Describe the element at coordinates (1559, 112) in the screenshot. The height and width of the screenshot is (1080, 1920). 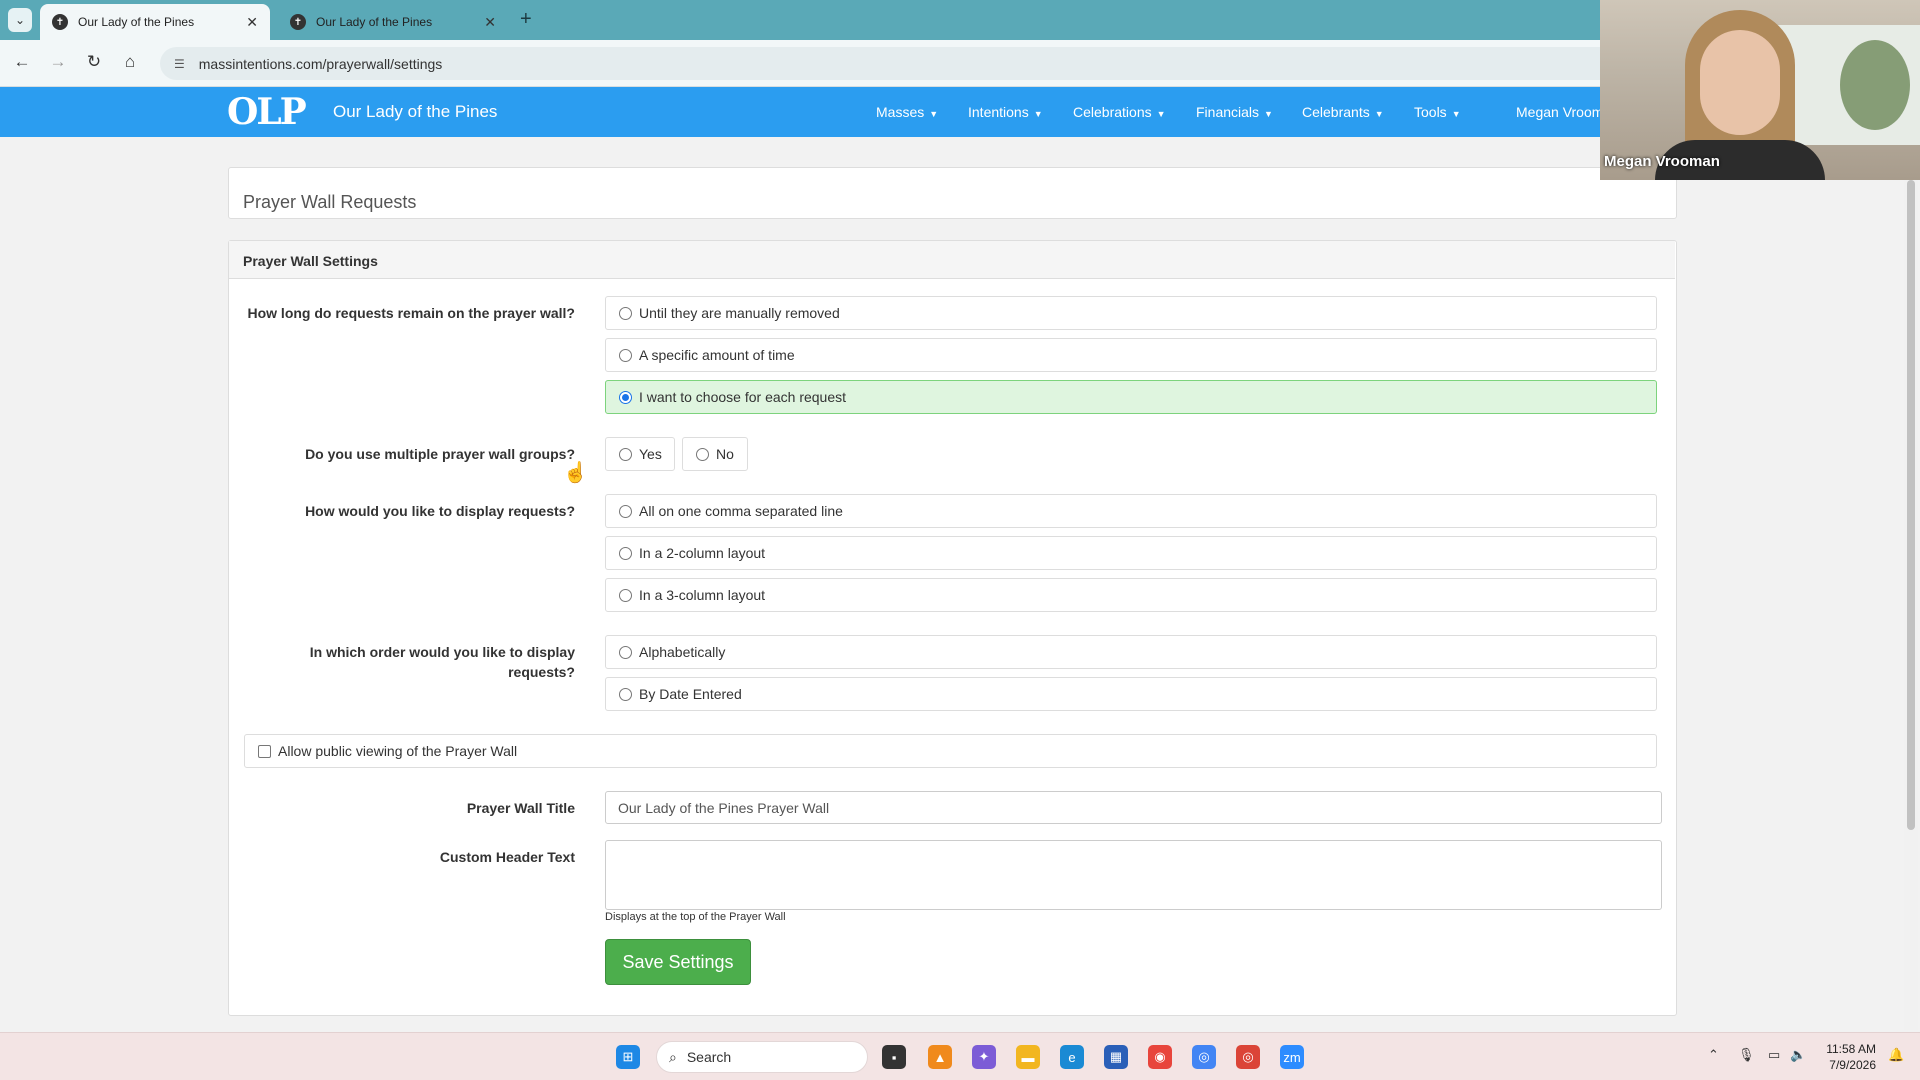
I see `menu-user: Megan Vroom` at that location.